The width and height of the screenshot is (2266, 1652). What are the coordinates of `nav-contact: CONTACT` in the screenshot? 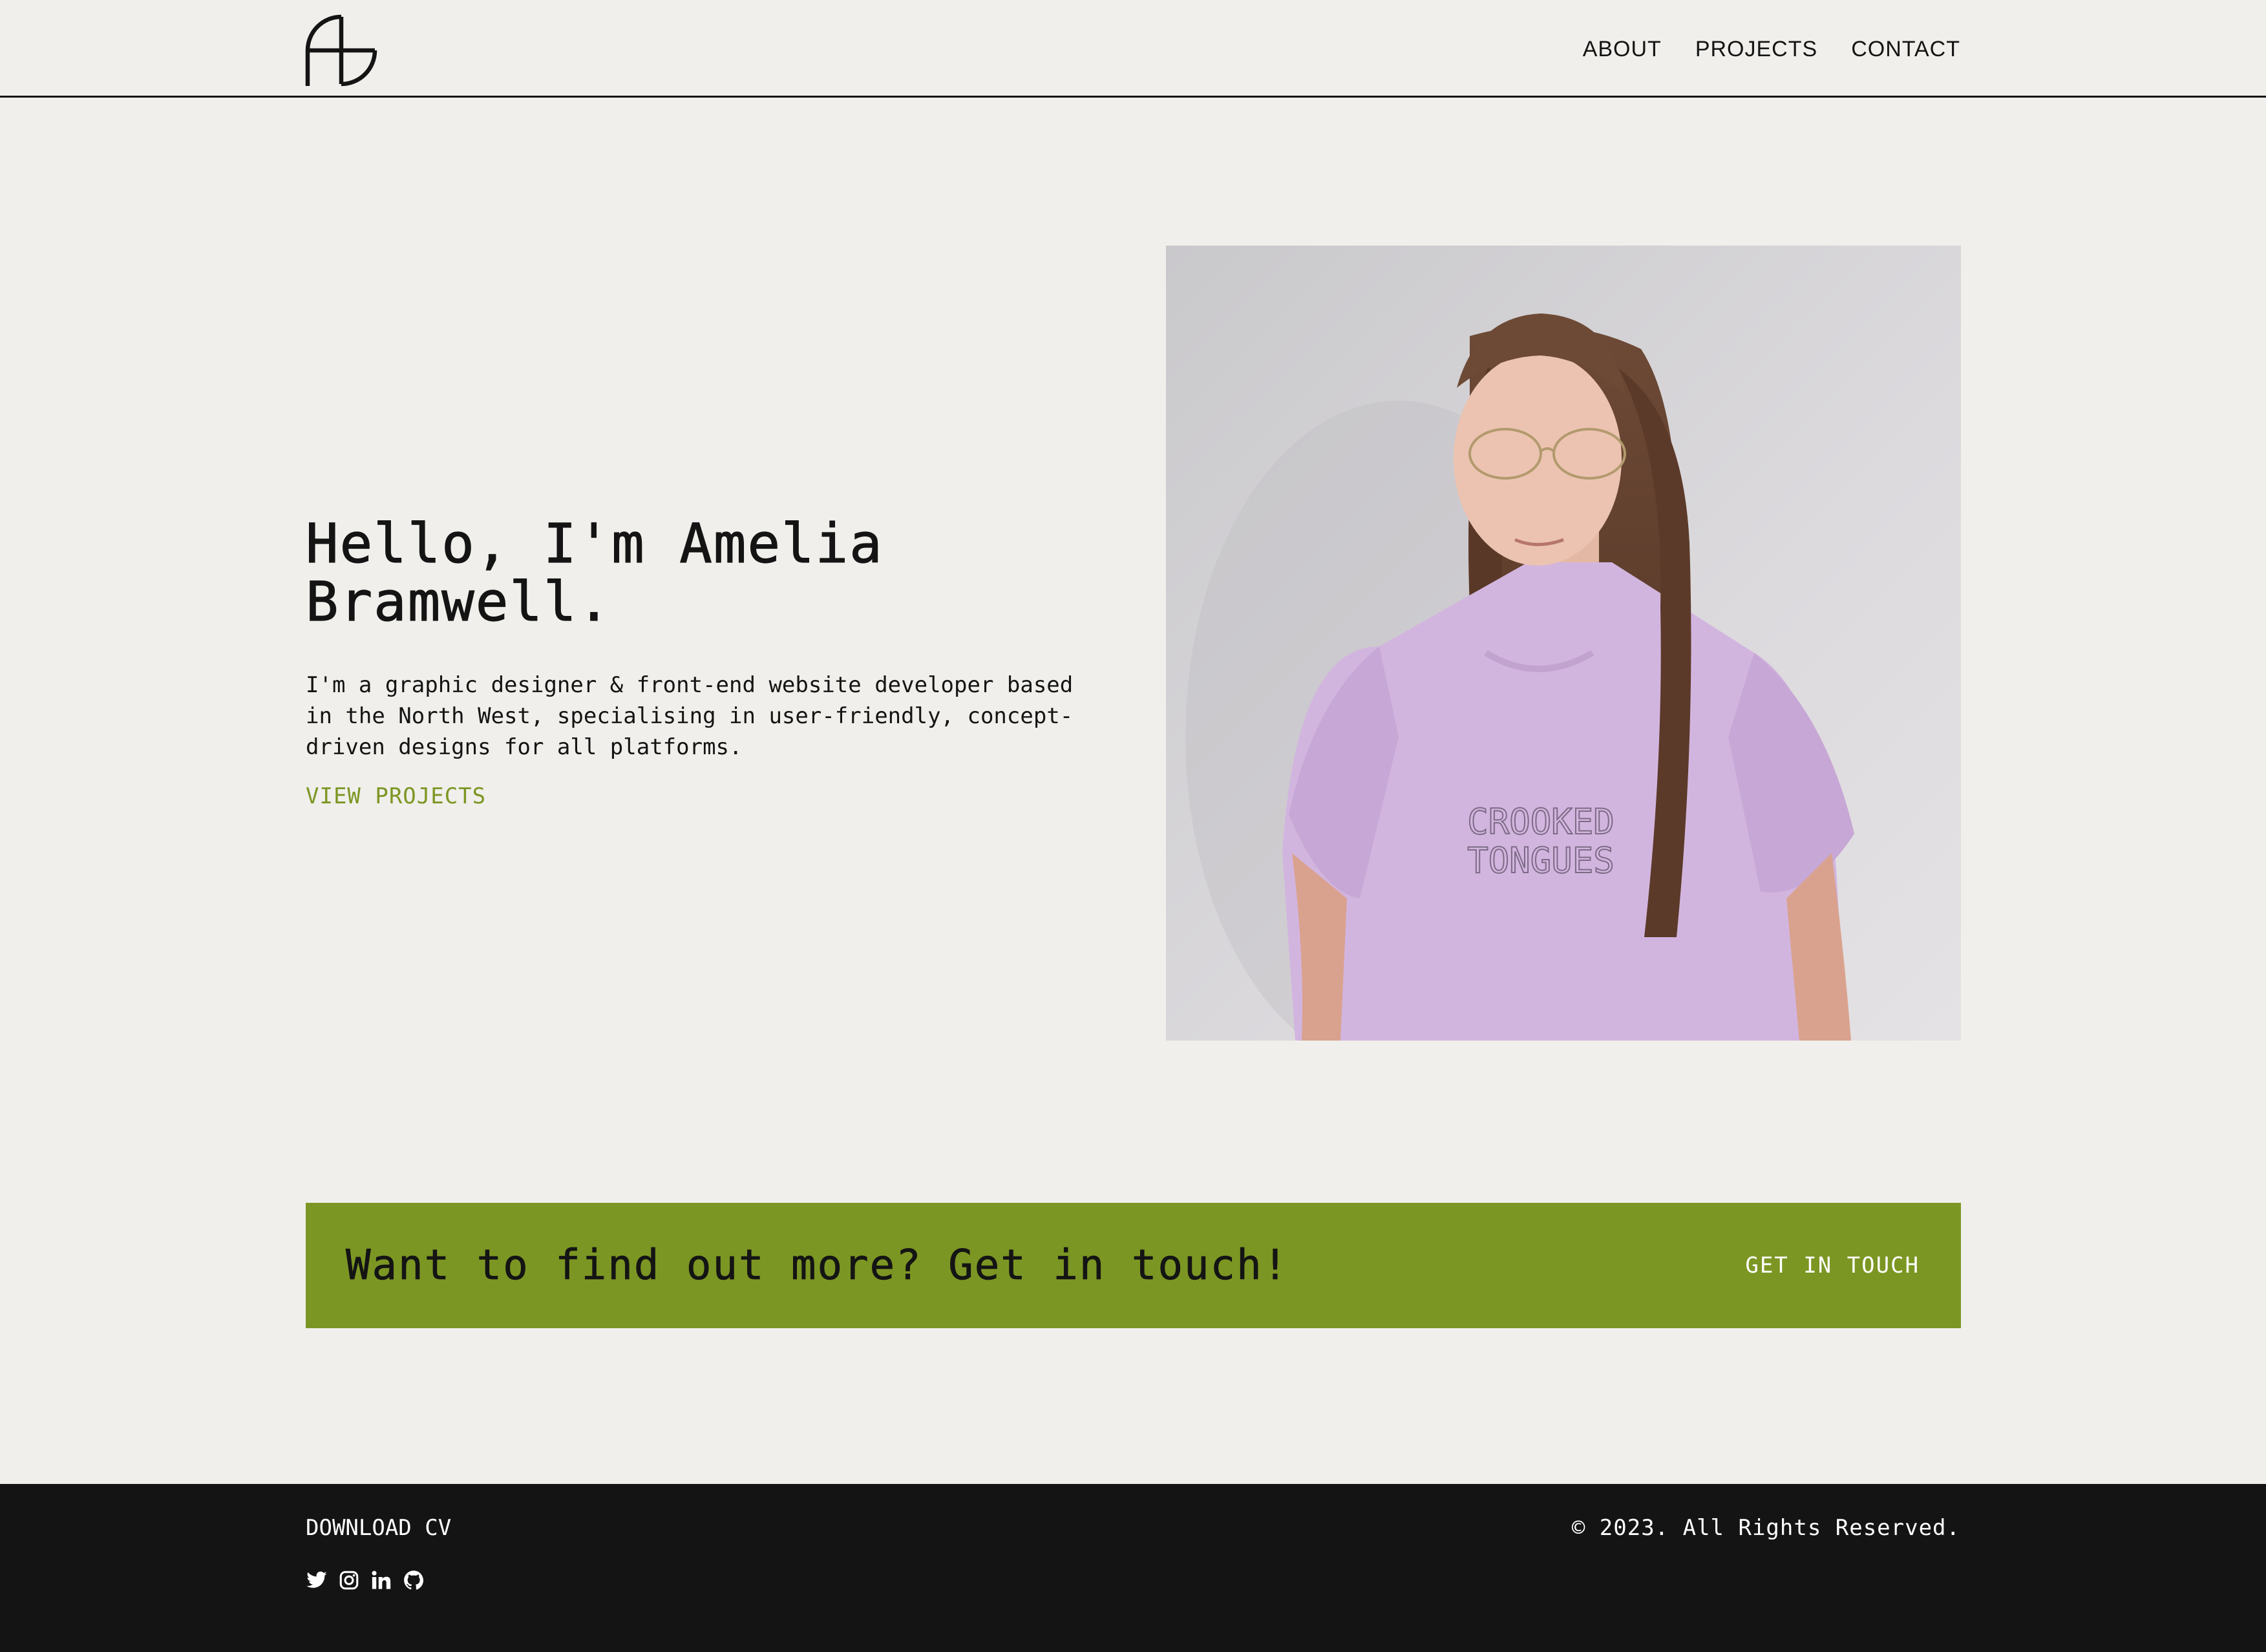 It's located at (1905, 49).